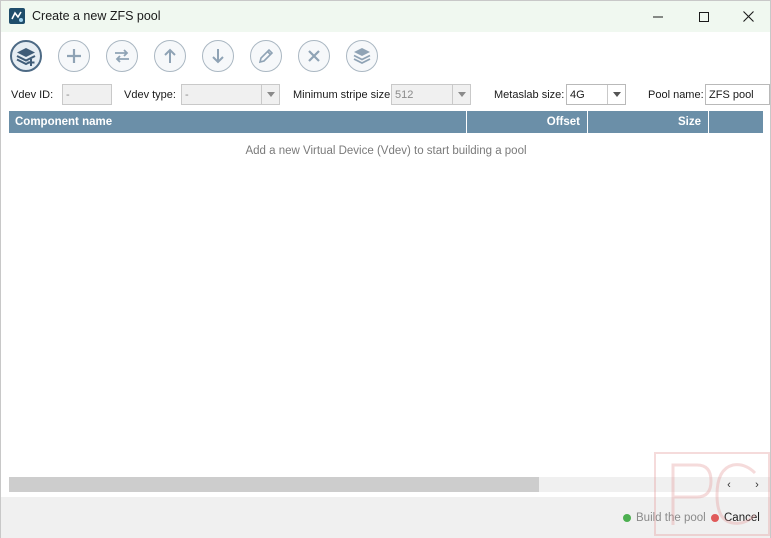 The width and height of the screenshot is (771, 538). Describe the element at coordinates (404, 95) in the screenshot. I see `min-stripe-value: 512` at that location.